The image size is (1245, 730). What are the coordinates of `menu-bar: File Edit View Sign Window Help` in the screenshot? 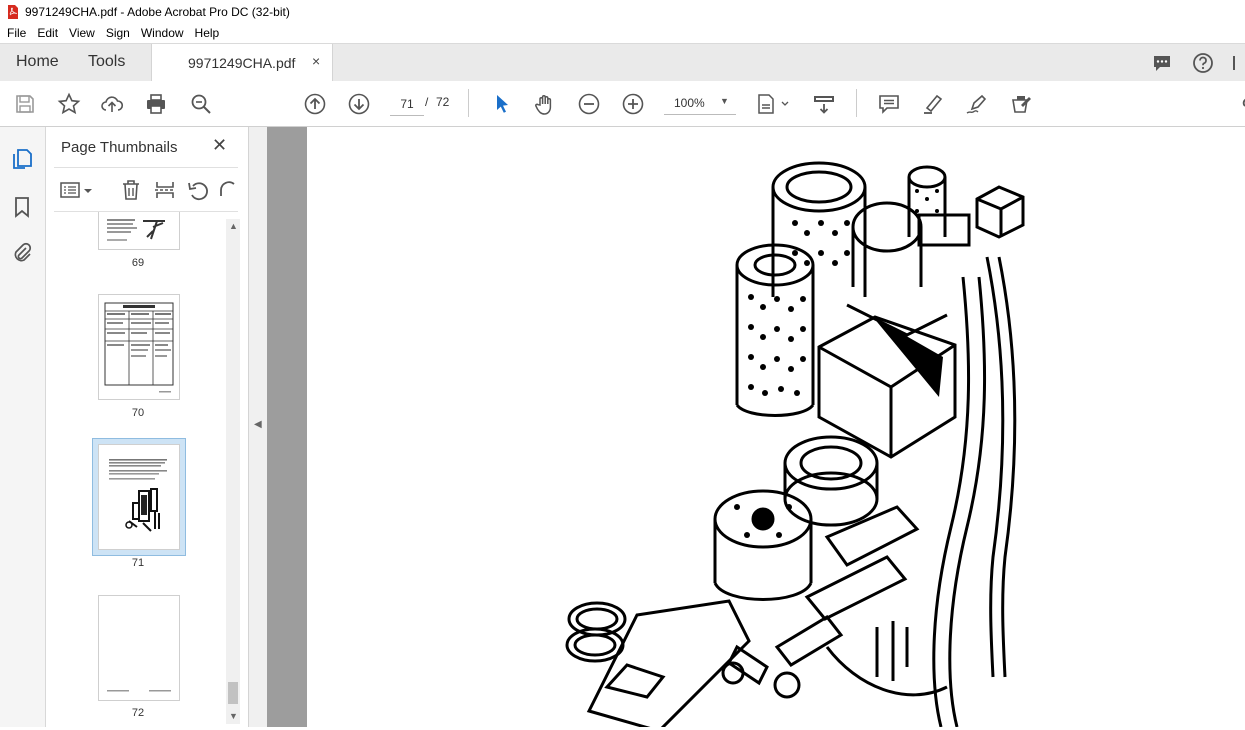 It's located at (622, 33).